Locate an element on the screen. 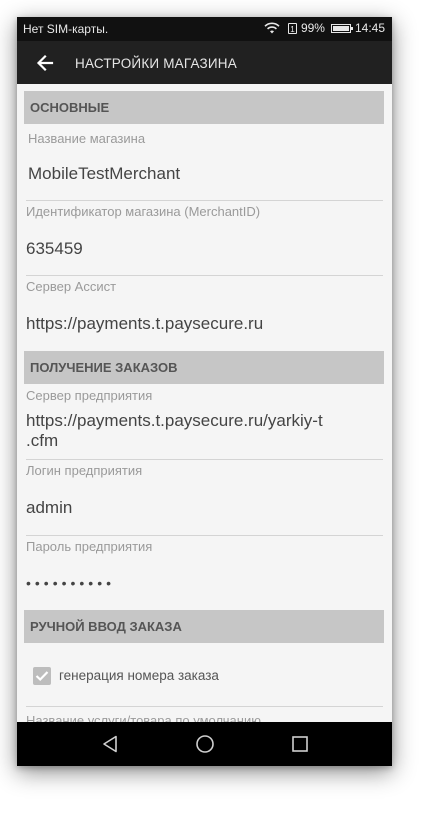  assist-server-value: https://payments.t.paysecure.ru is located at coordinates (144, 324).